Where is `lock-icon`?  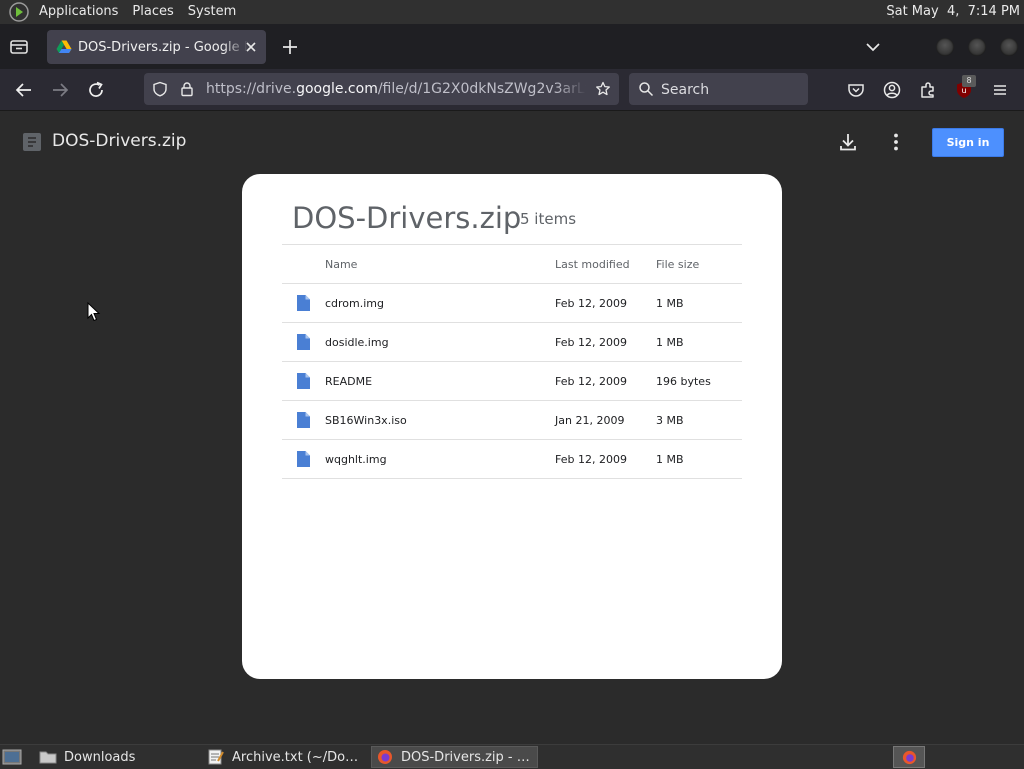 lock-icon is located at coordinates (187, 89).